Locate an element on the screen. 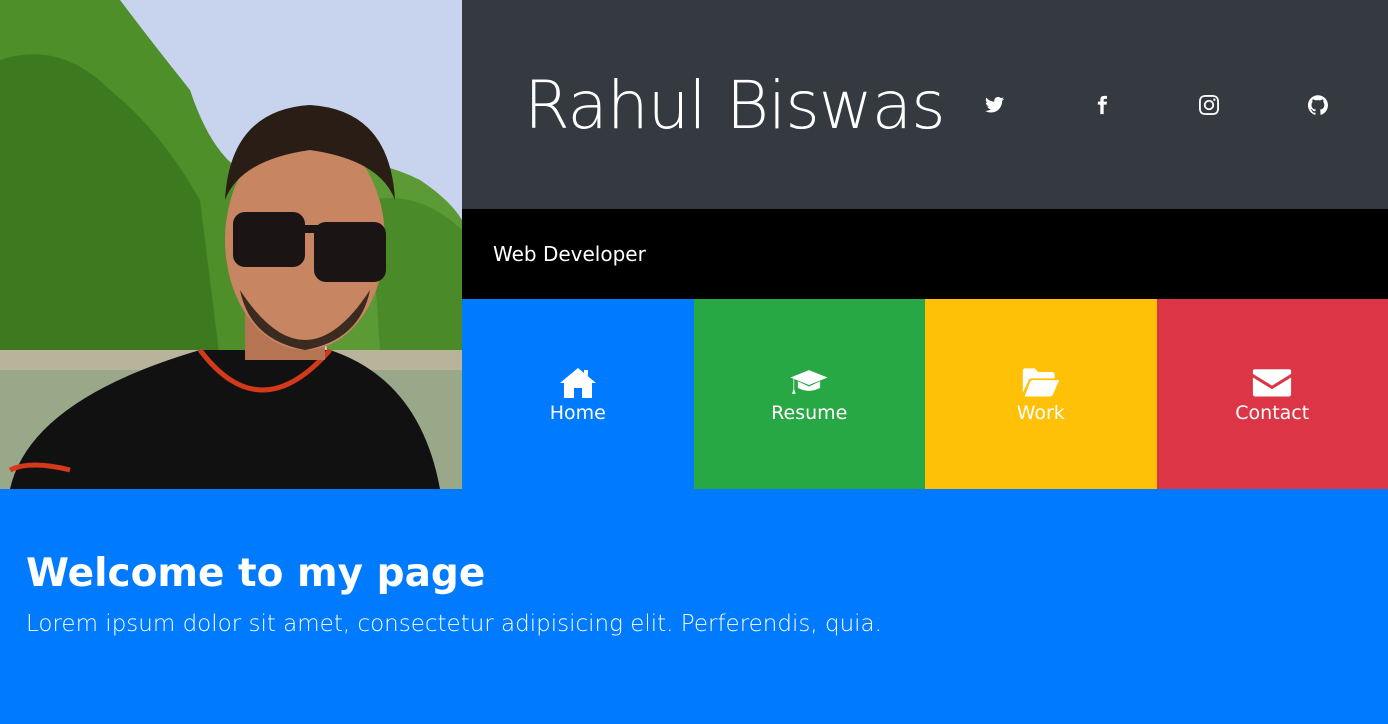  github-link is located at coordinates (1318, 105).